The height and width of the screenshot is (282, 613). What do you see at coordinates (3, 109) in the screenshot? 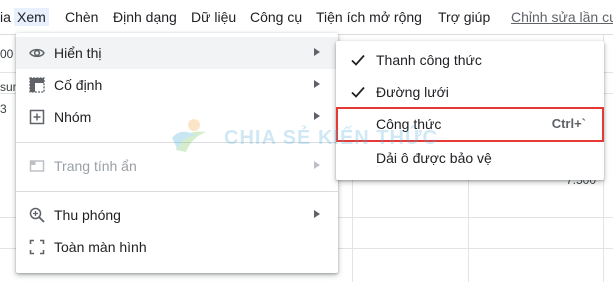
I see `cell-fragment: 3` at bounding box center [3, 109].